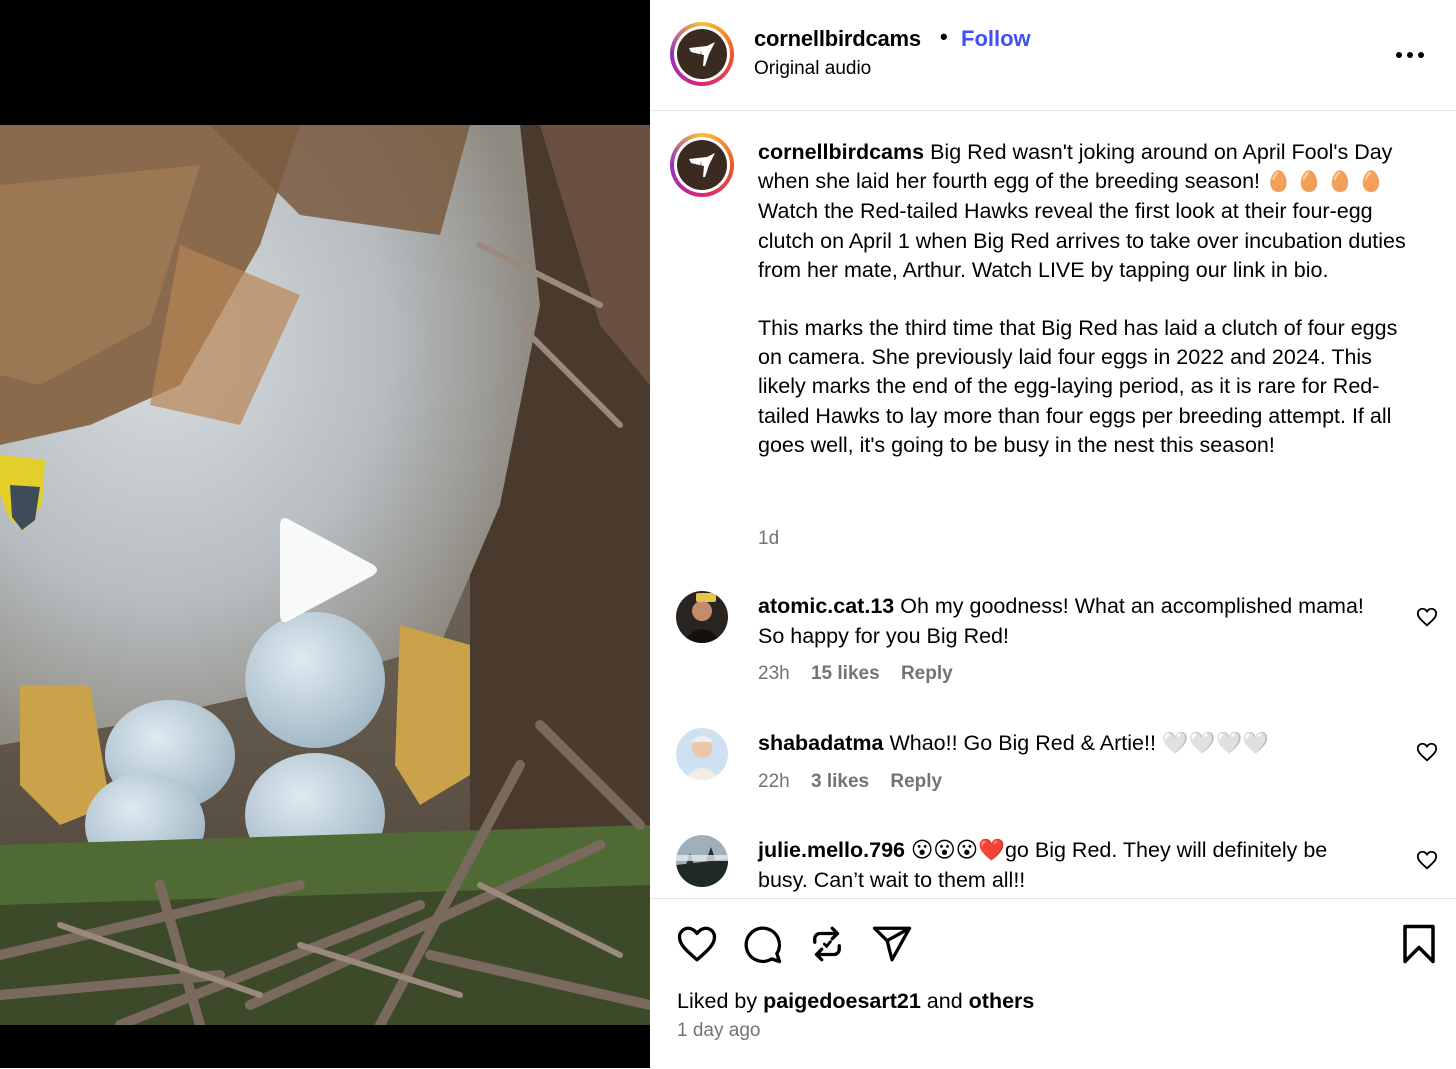 The height and width of the screenshot is (1069, 1456). What do you see at coordinates (944, 1001) in the screenshot?
I see `liked-by-and: and` at bounding box center [944, 1001].